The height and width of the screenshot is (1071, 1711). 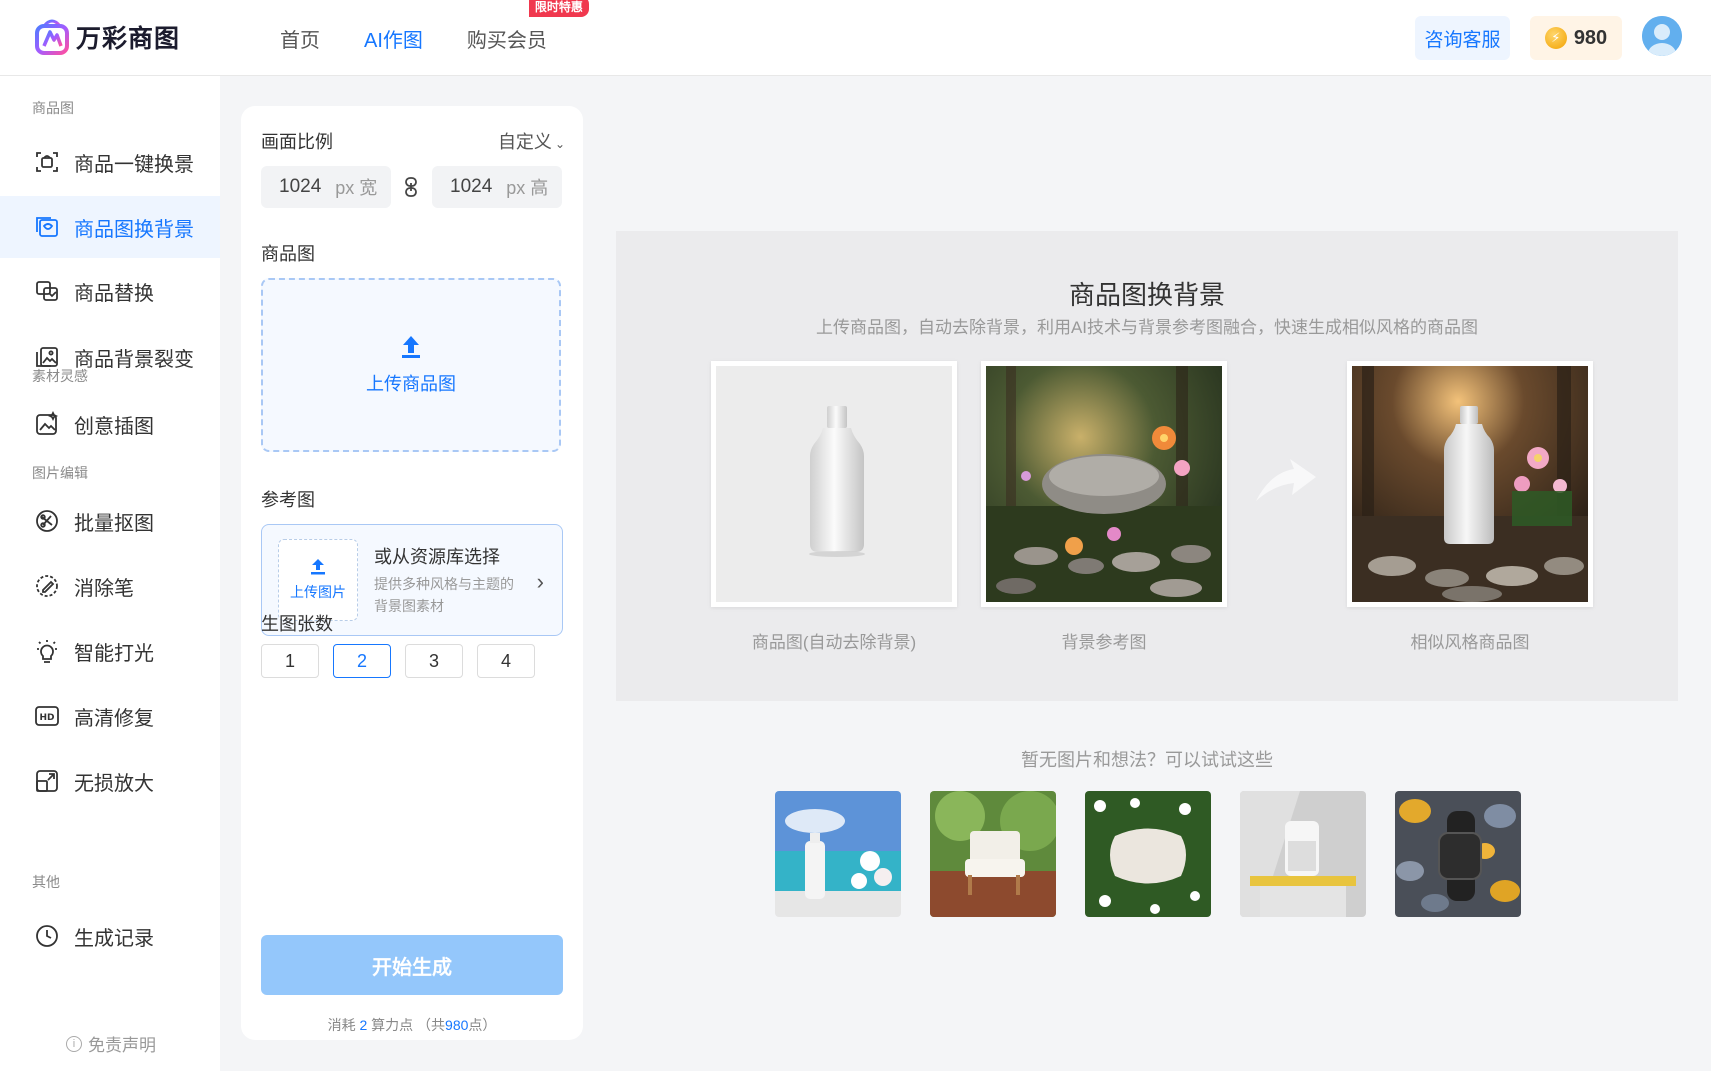 I want to click on disclaimer-link: i 免责声明, so click(x=111, y=1043).